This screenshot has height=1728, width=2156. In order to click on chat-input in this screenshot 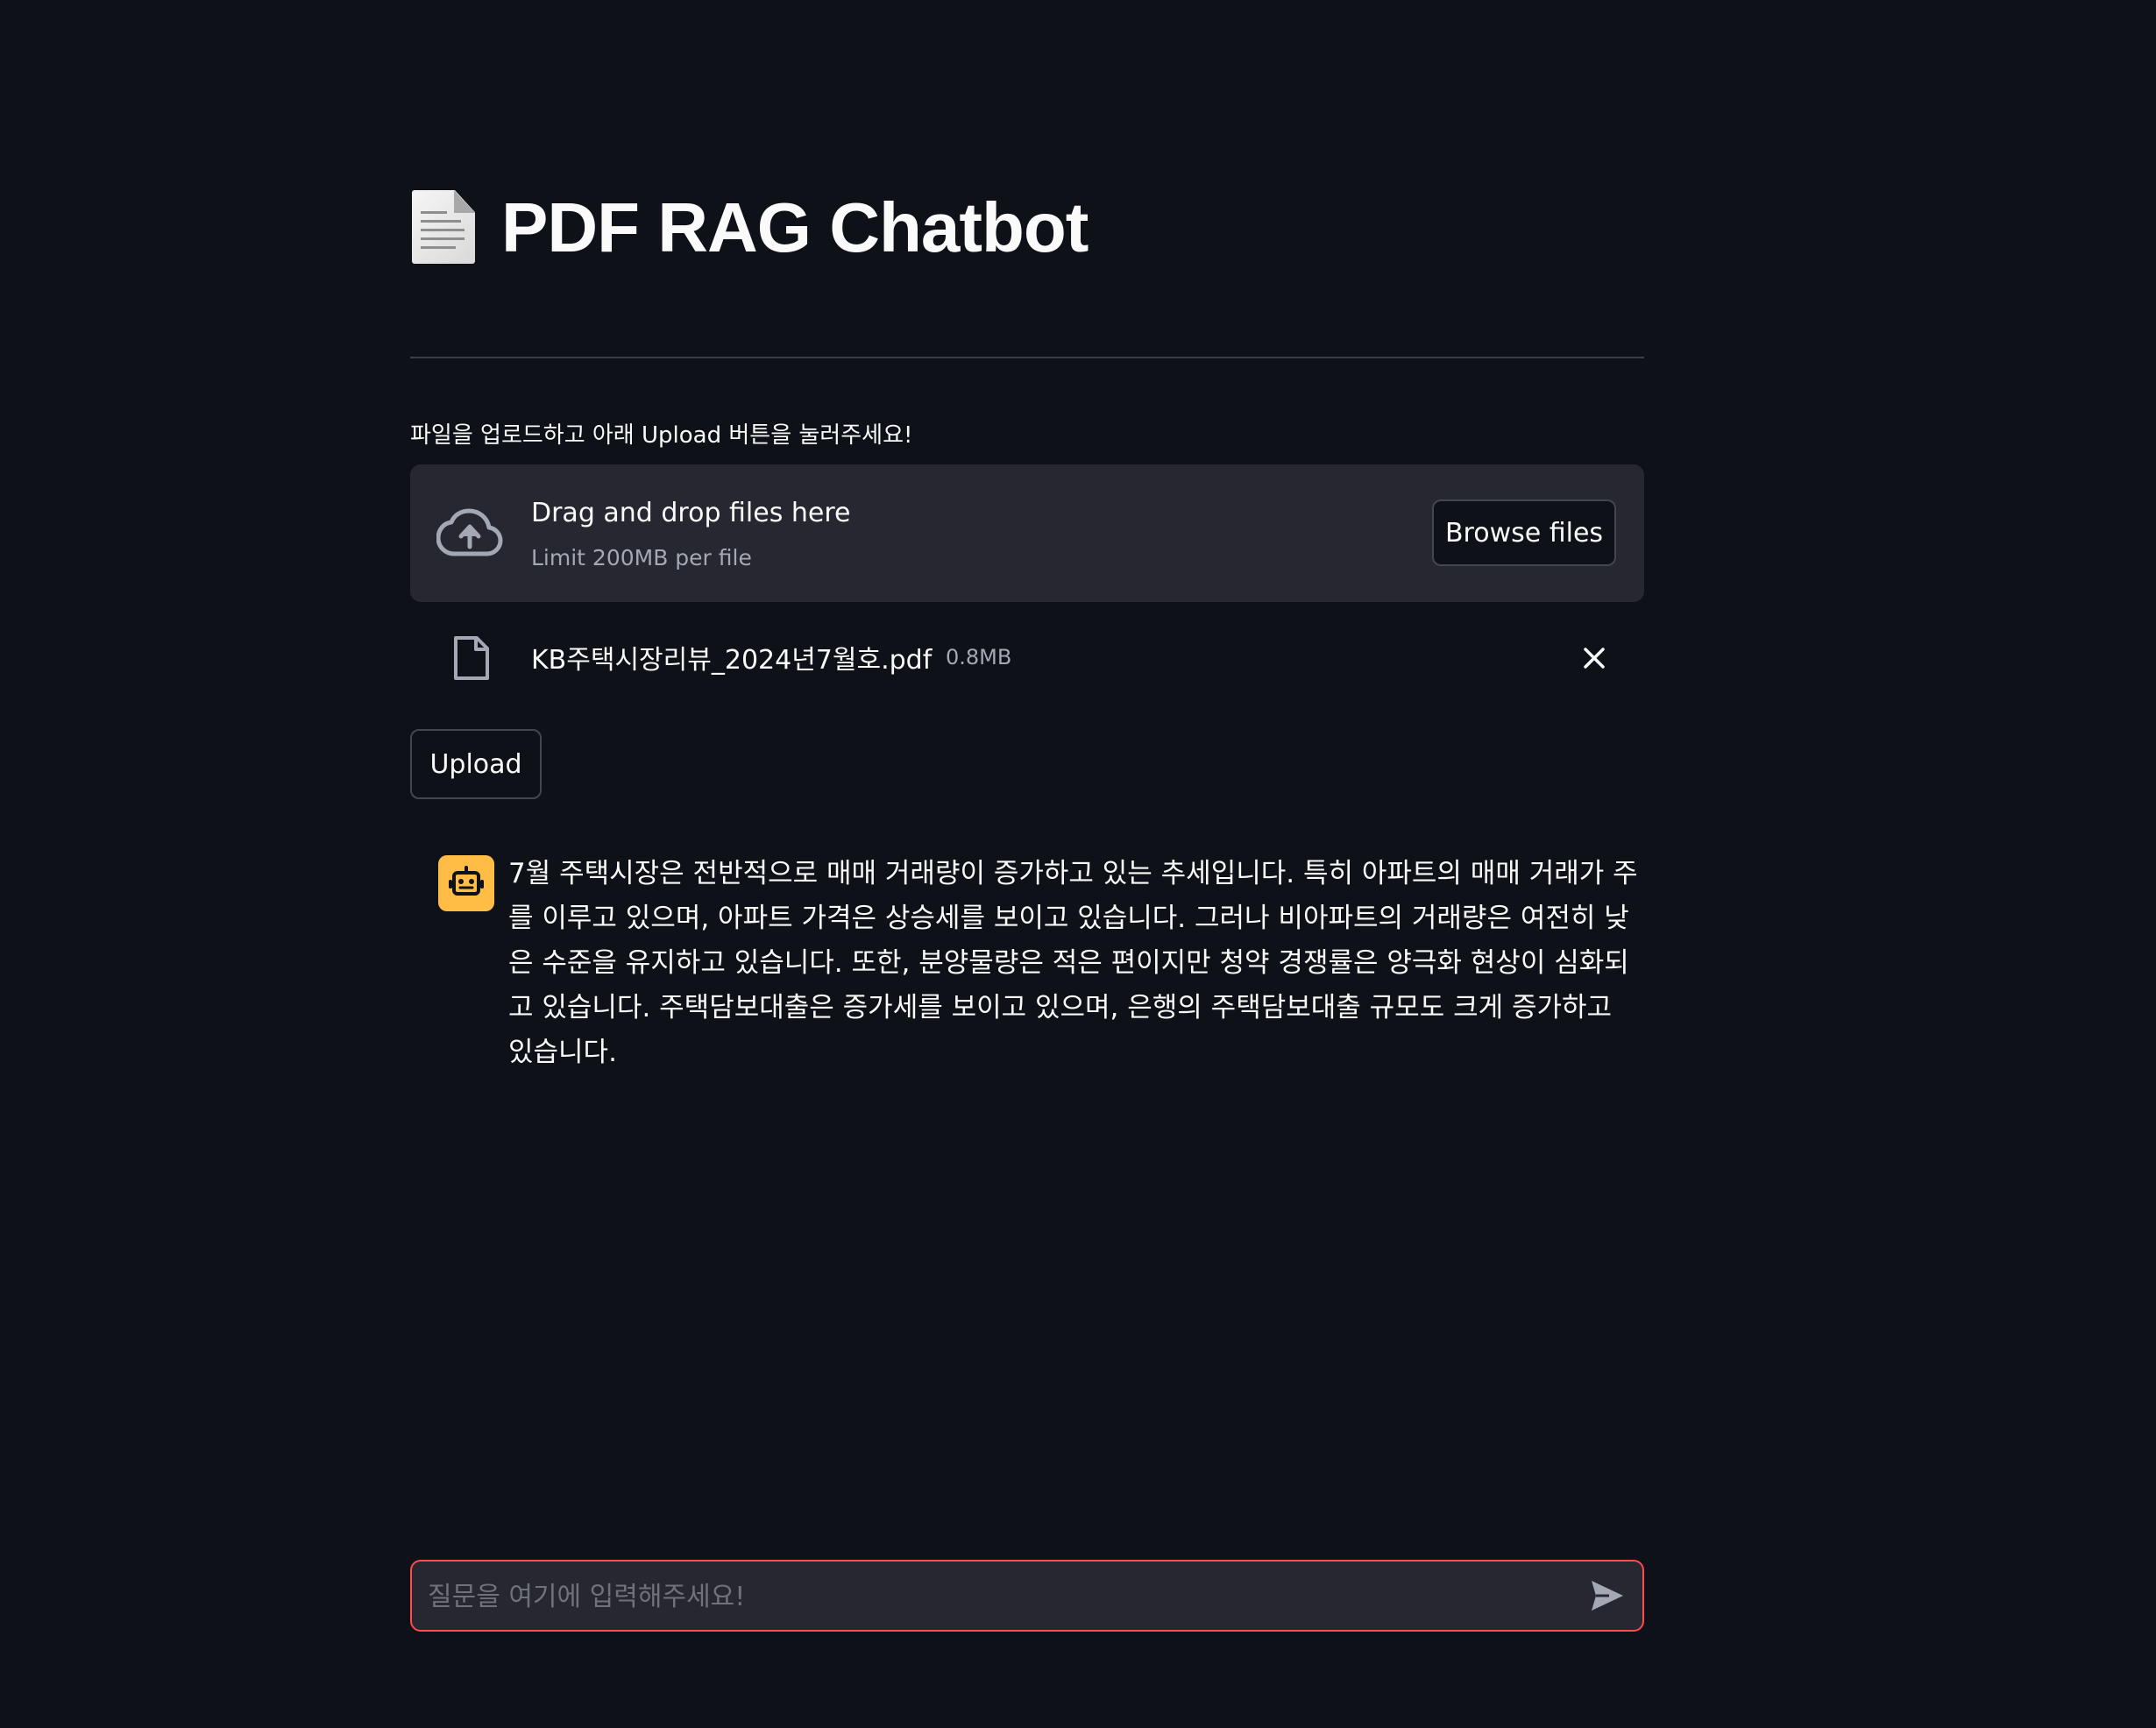, I will do `click(989, 1597)`.